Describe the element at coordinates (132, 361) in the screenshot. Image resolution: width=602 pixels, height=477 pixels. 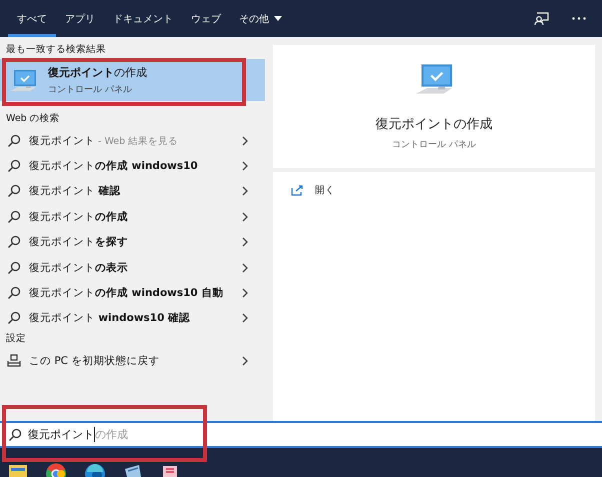
I see `settings-item: この PC を初期状態に戻す` at that location.